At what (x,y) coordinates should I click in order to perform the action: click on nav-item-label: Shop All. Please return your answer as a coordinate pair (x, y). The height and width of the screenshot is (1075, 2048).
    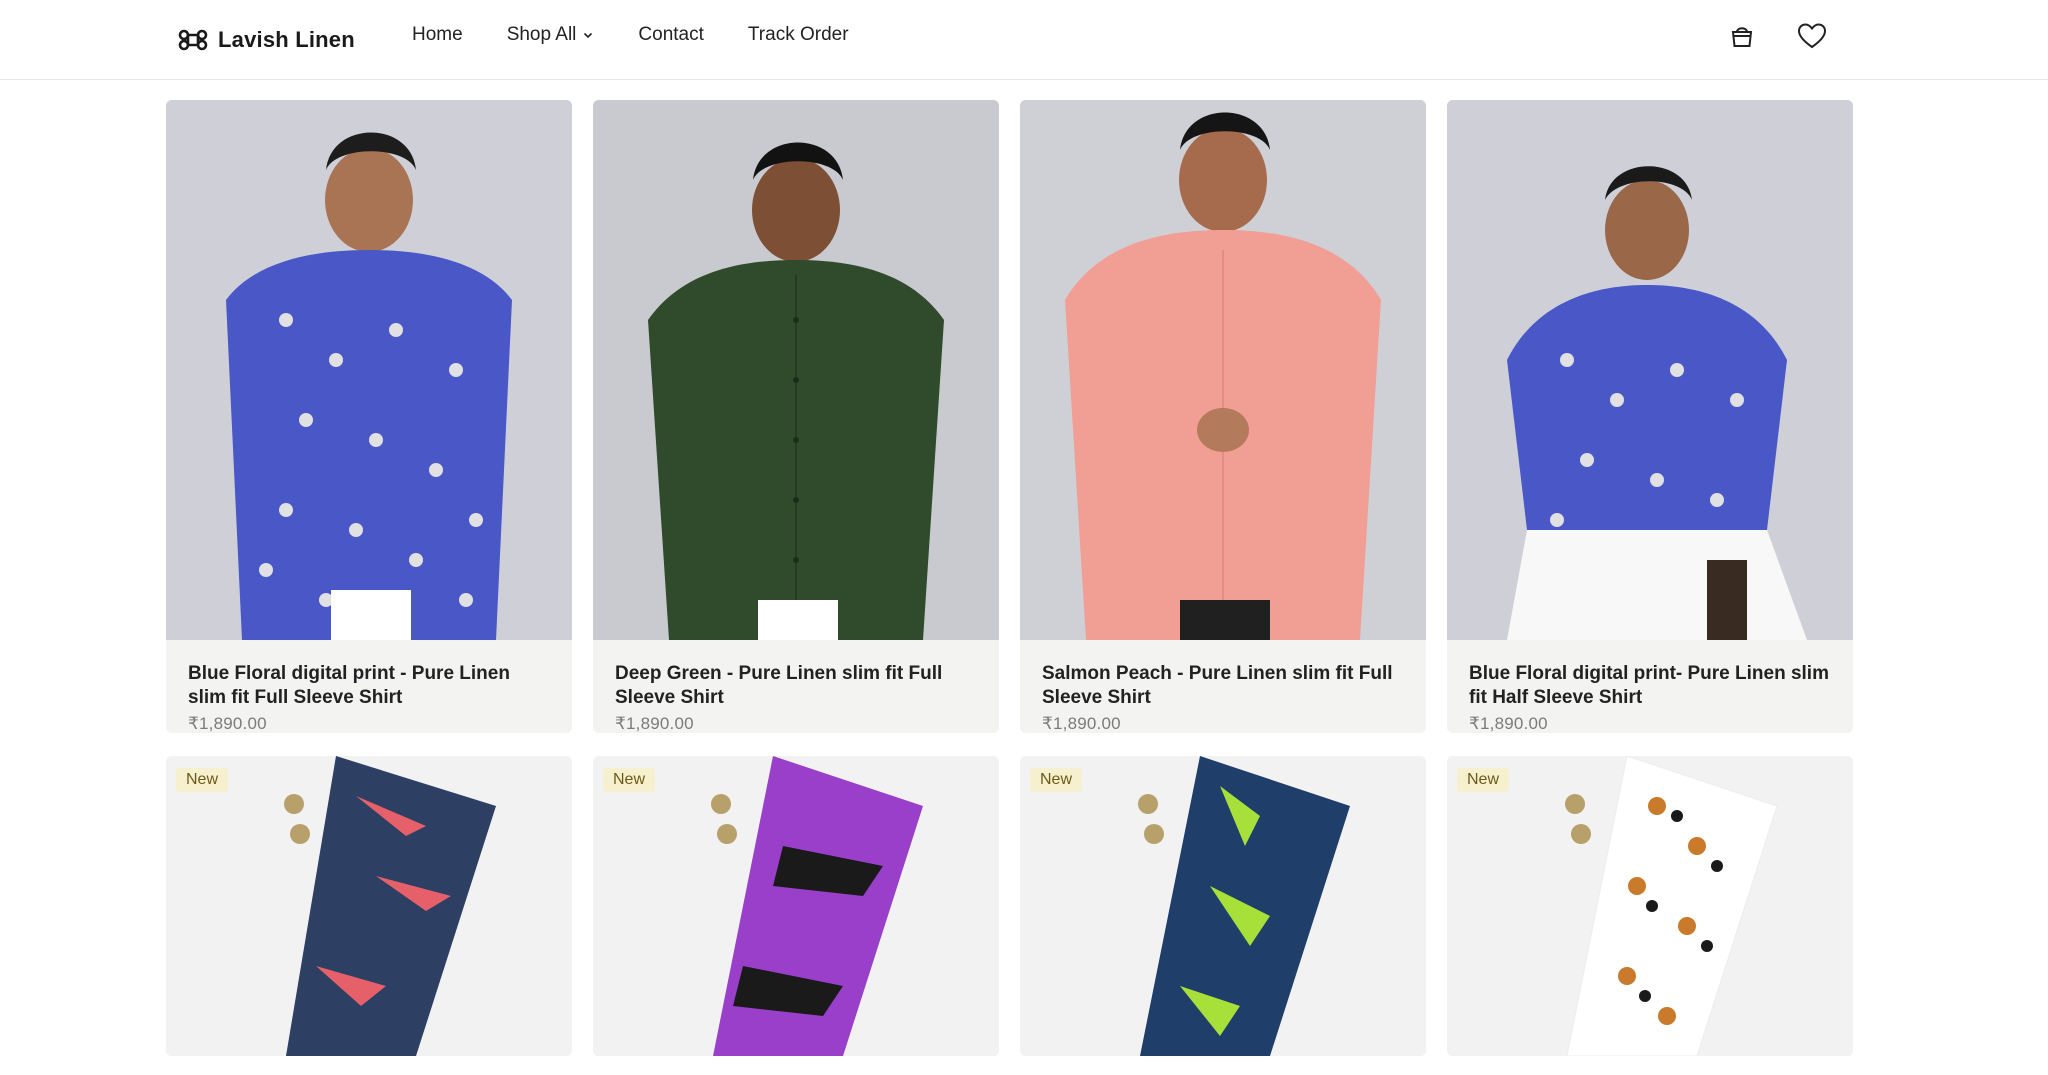
    Looking at the image, I should click on (541, 34).